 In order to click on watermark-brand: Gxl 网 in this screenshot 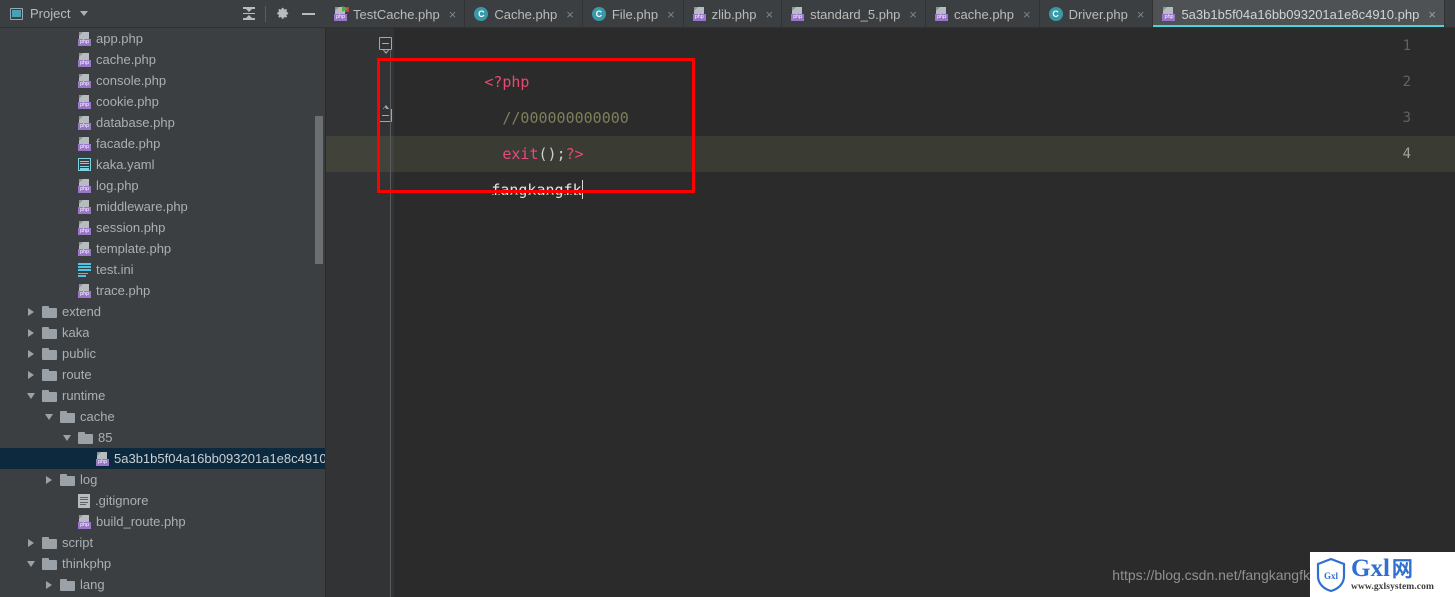, I will do `click(1392, 568)`.